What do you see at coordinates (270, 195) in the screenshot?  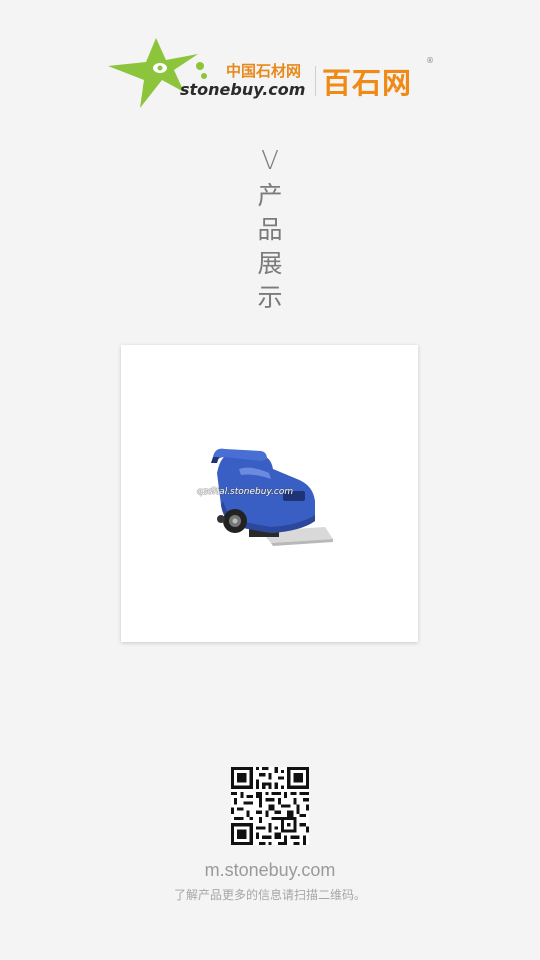 I see `section-title-char: 产` at bounding box center [270, 195].